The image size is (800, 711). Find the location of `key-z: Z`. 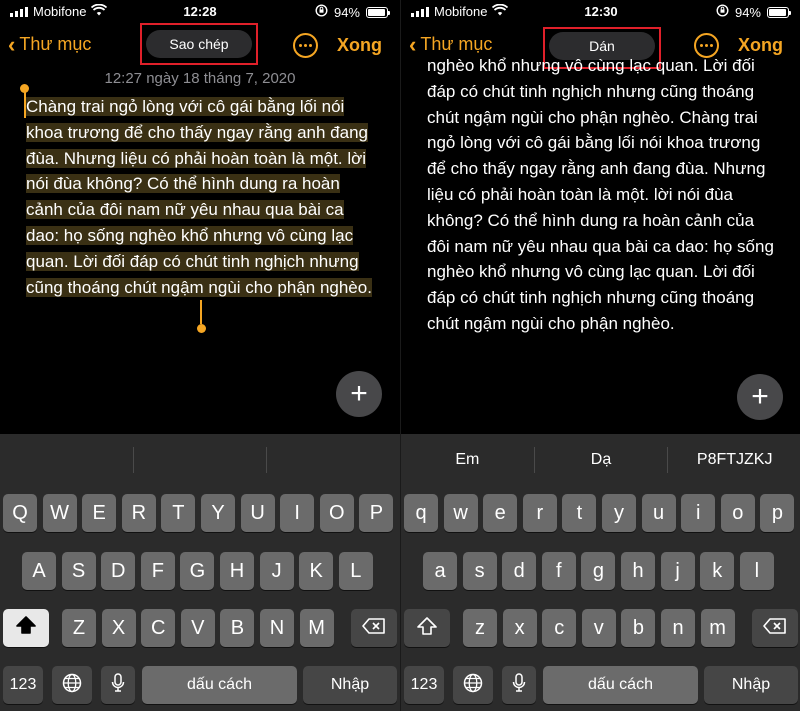

key-z: Z is located at coordinates (79, 628).